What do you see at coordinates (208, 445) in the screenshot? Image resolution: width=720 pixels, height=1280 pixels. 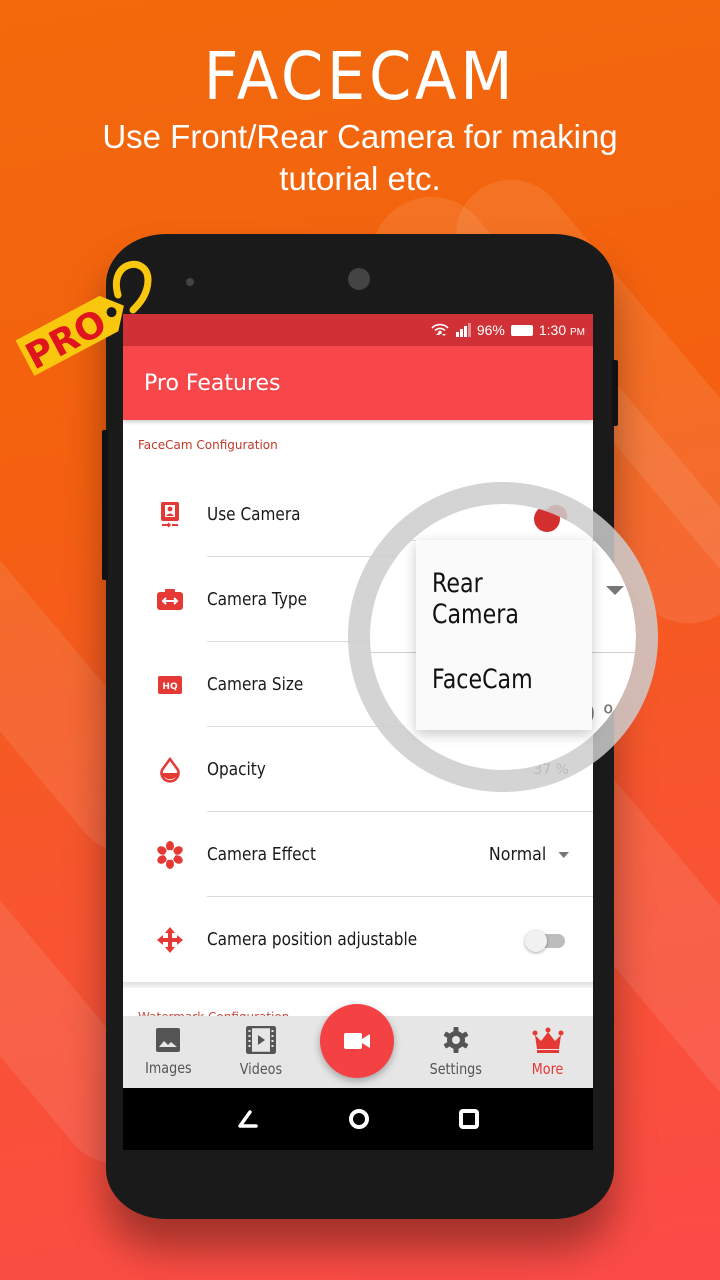 I see `section-header-facecam: FaceCam Configuration` at bounding box center [208, 445].